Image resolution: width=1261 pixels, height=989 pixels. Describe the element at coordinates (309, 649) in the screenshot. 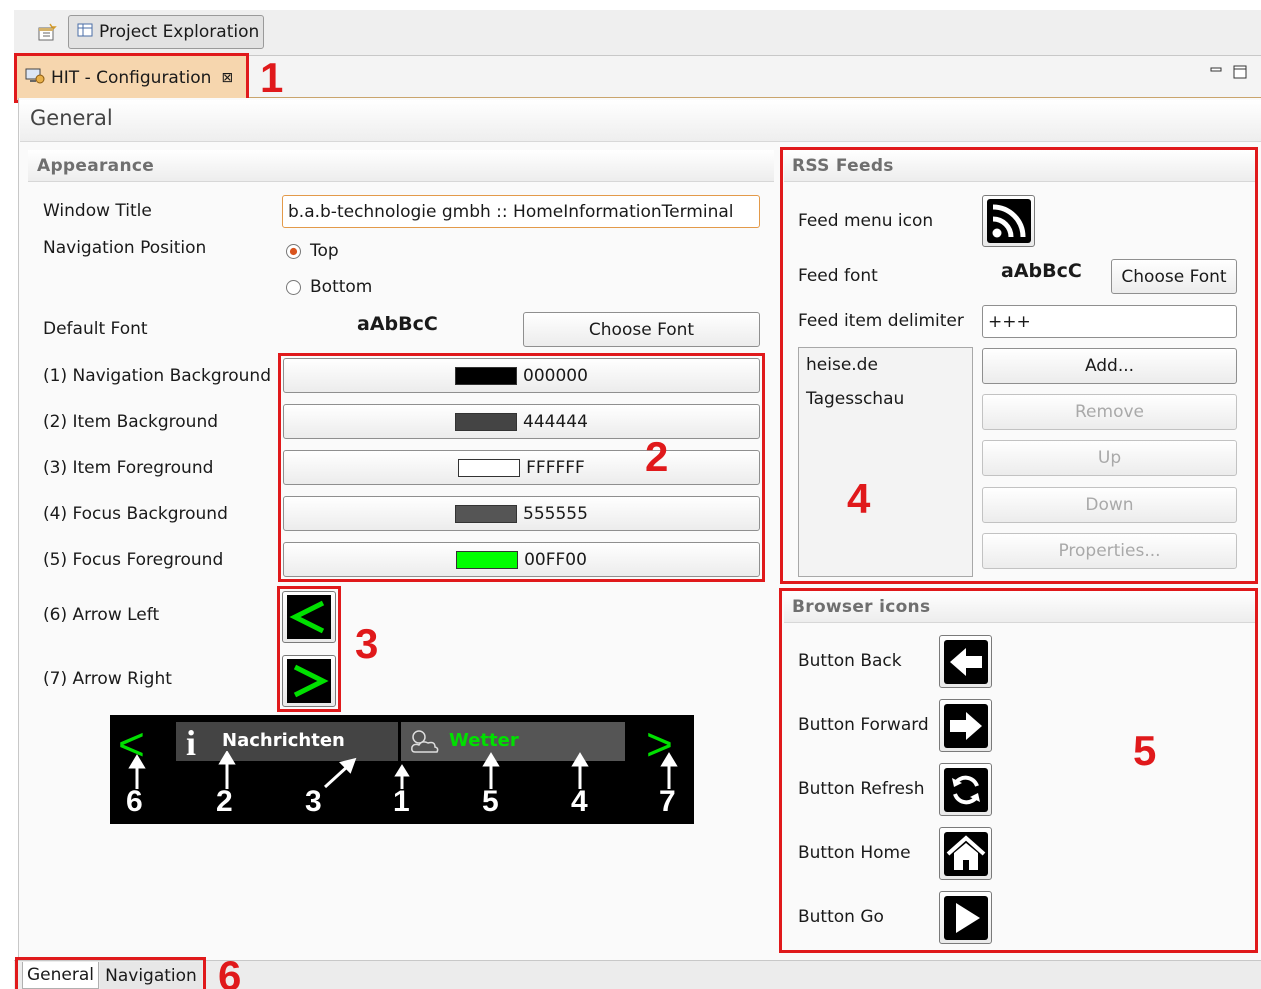

I see `annotation-box-arrows` at that location.